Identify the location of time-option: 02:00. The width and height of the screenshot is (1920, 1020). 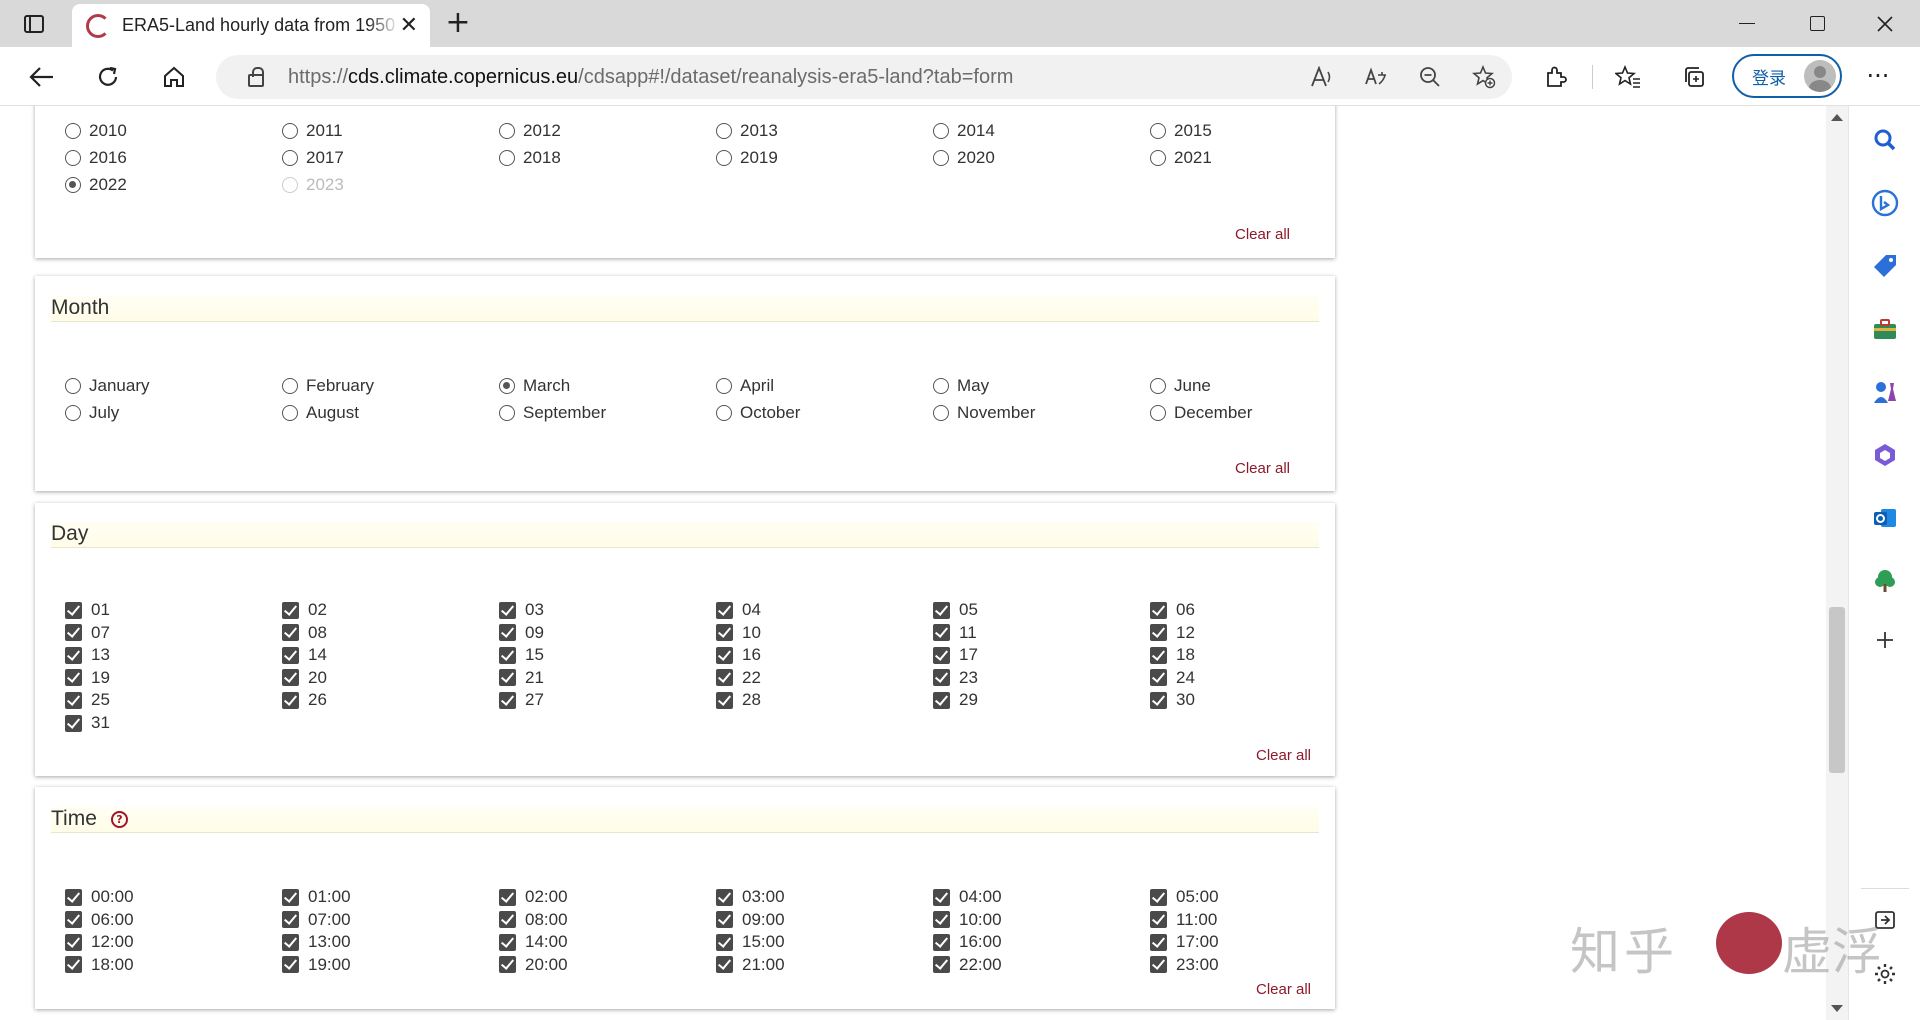
(533, 897).